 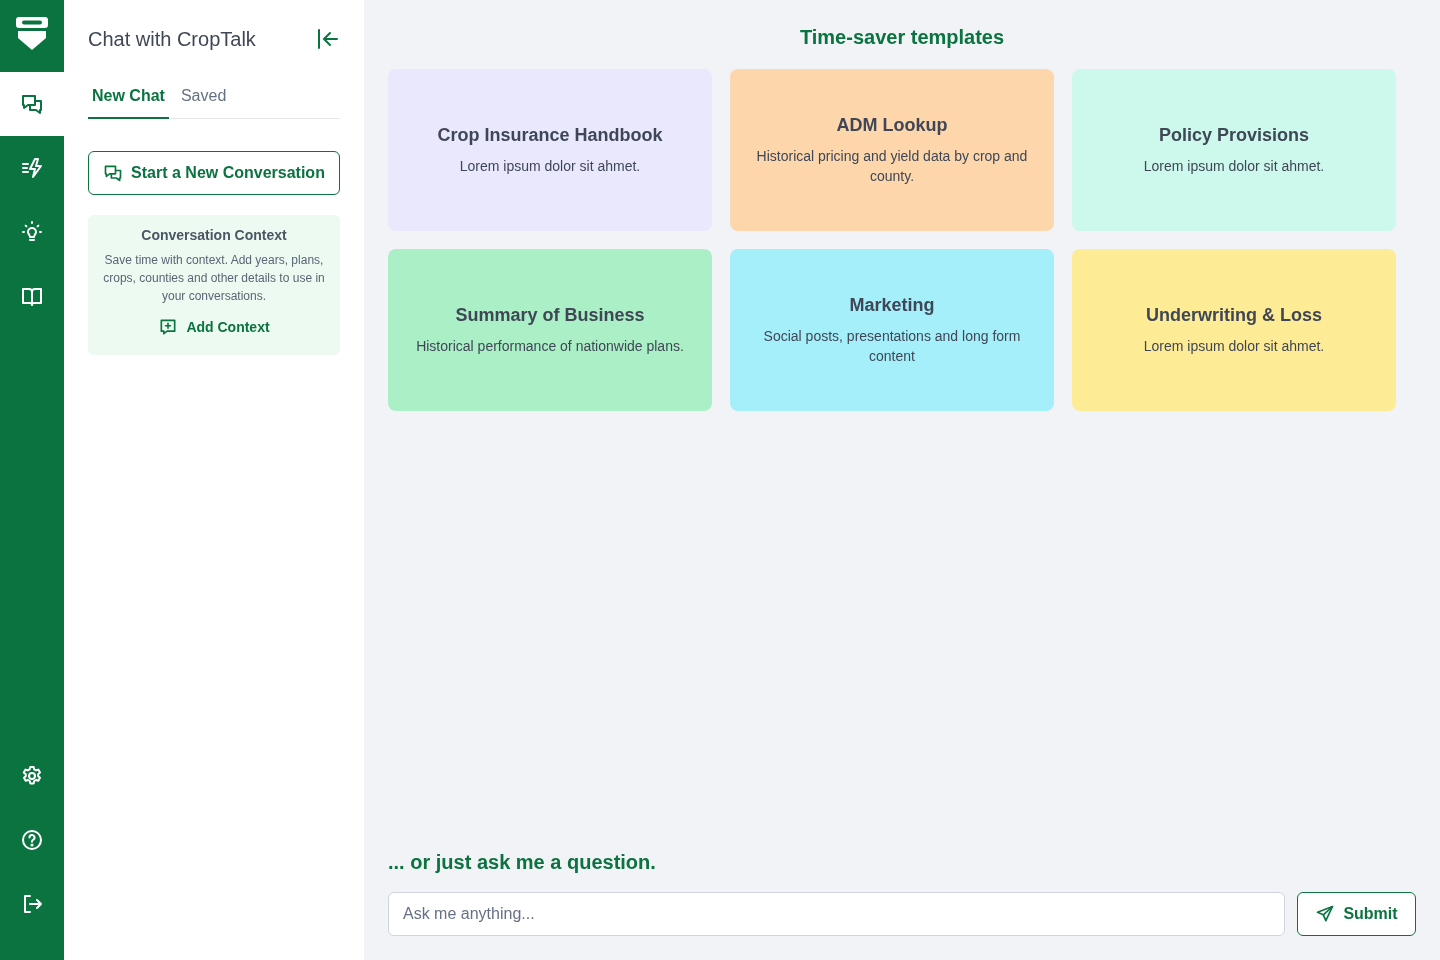 What do you see at coordinates (892, 346) in the screenshot?
I see `card-description: Social posts, presentations and long form content` at bounding box center [892, 346].